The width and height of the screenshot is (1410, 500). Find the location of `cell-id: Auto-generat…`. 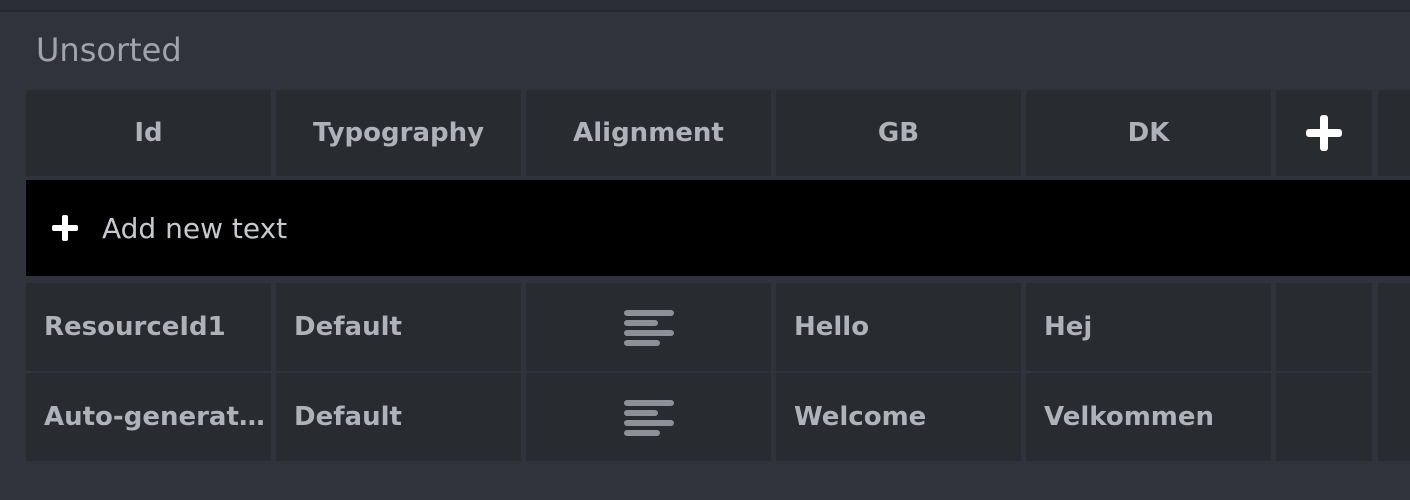

cell-id: Auto-generat… is located at coordinates (148, 417).